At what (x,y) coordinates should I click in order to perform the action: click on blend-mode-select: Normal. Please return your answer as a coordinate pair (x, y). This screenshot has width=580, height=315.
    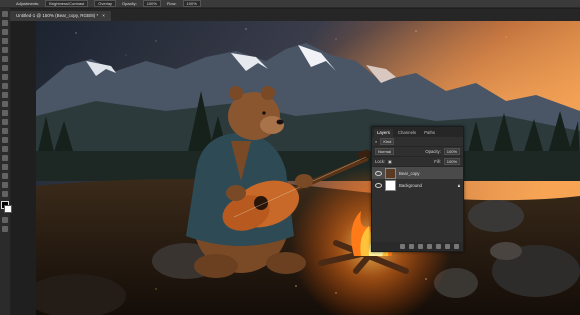
    Looking at the image, I should click on (384, 151).